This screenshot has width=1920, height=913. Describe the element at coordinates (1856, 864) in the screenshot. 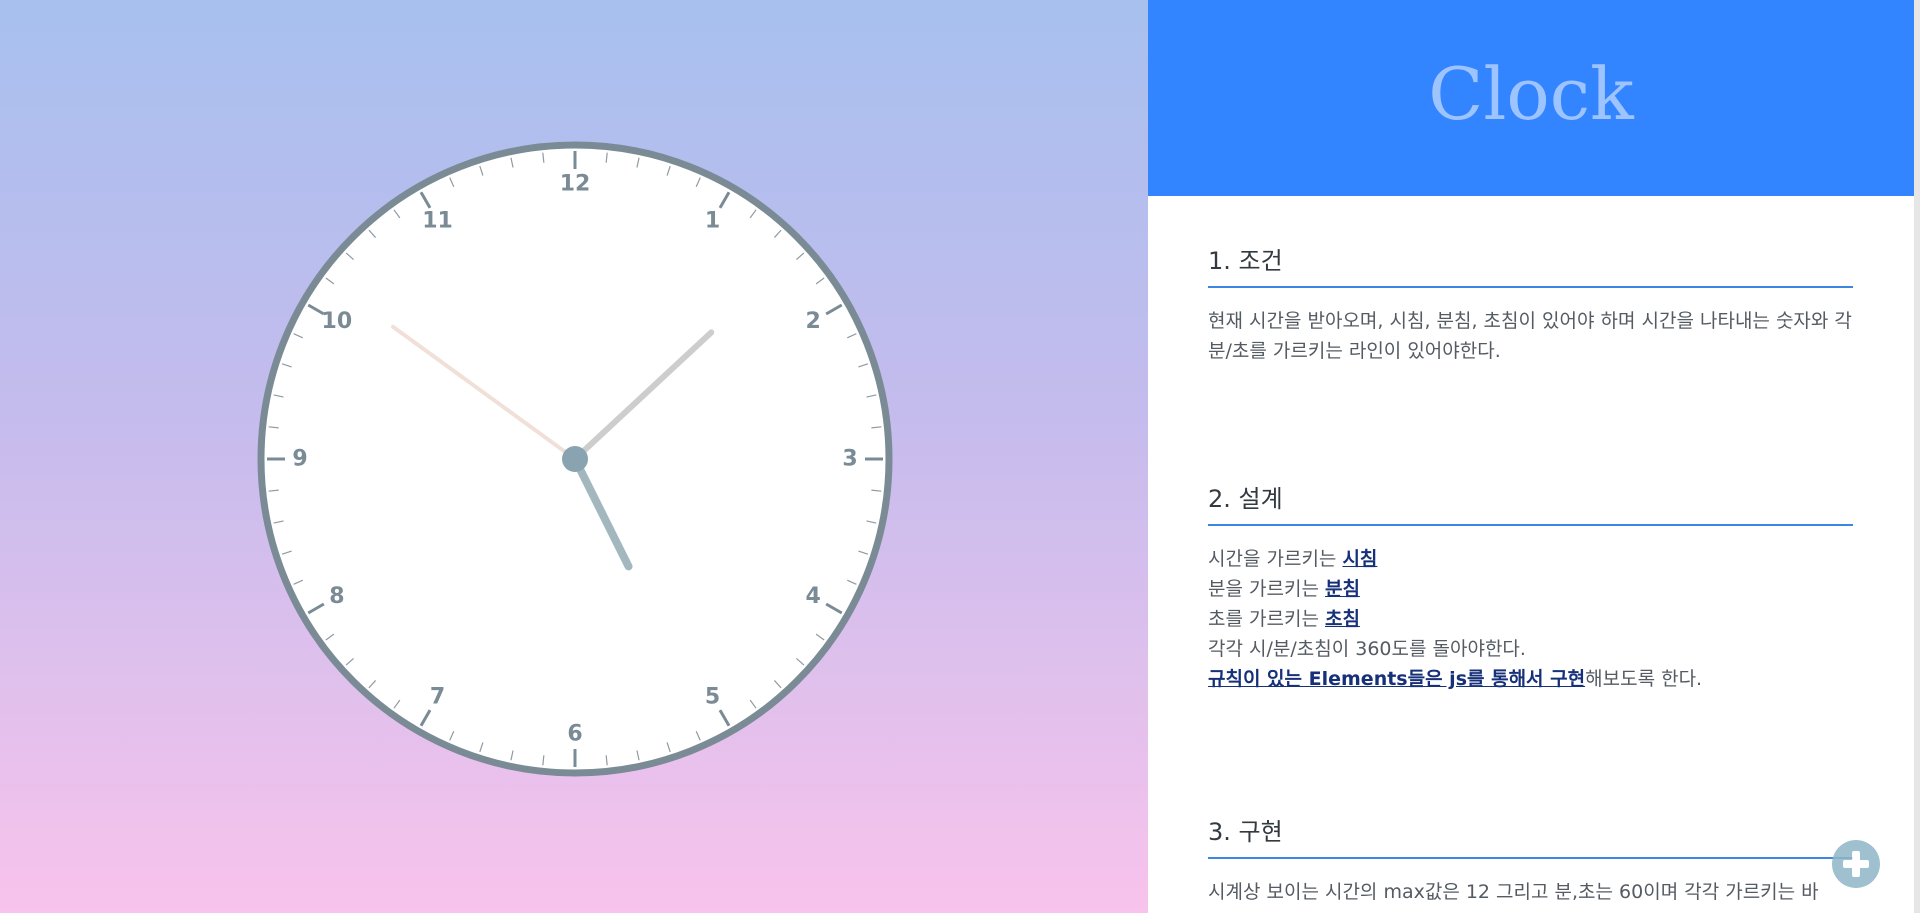

I see `add-button` at that location.